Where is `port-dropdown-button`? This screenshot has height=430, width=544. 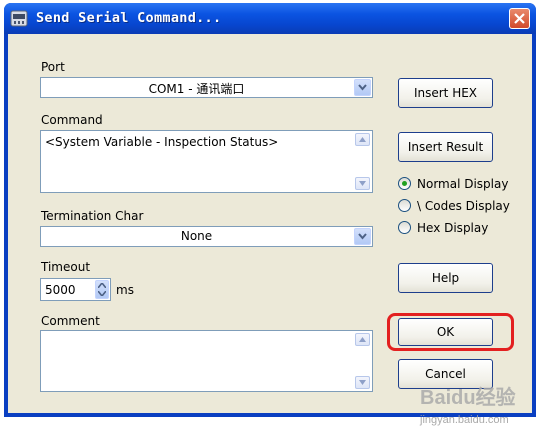 port-dropdown-button is located at coordinates (362, 87).